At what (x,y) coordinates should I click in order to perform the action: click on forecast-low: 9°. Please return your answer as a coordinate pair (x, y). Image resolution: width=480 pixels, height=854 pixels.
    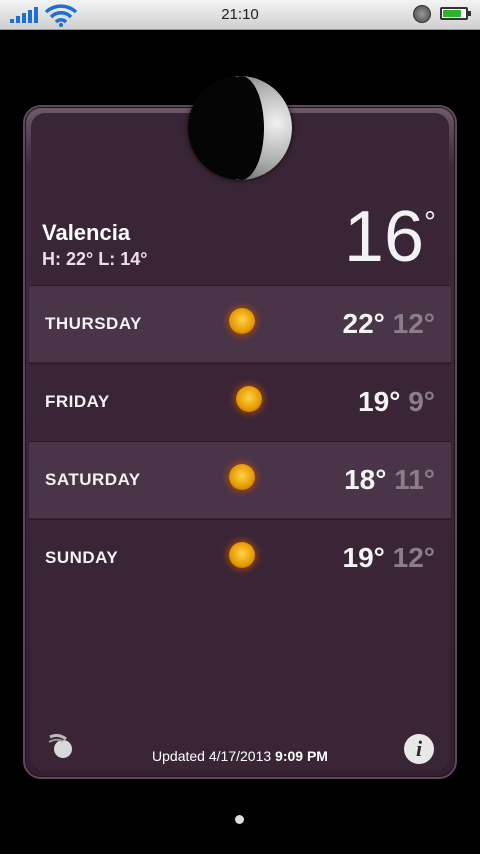
    Looking at the image, I should click on (421, 401).